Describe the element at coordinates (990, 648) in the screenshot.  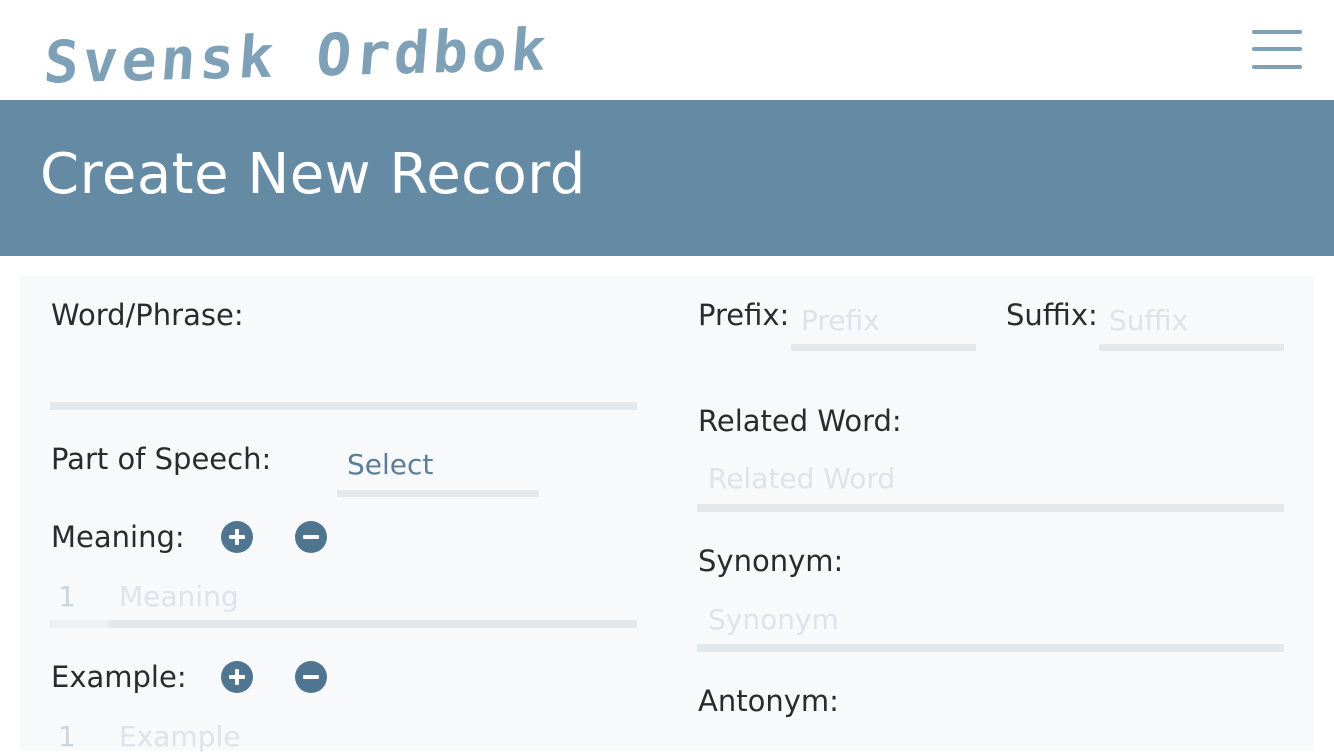
I see `synonym-input` at that location.